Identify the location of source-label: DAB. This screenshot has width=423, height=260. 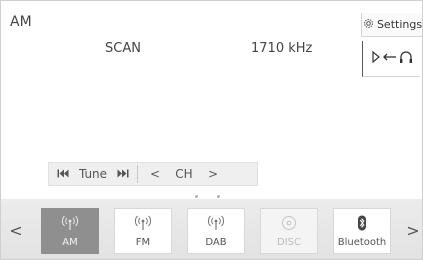
(216, 242).